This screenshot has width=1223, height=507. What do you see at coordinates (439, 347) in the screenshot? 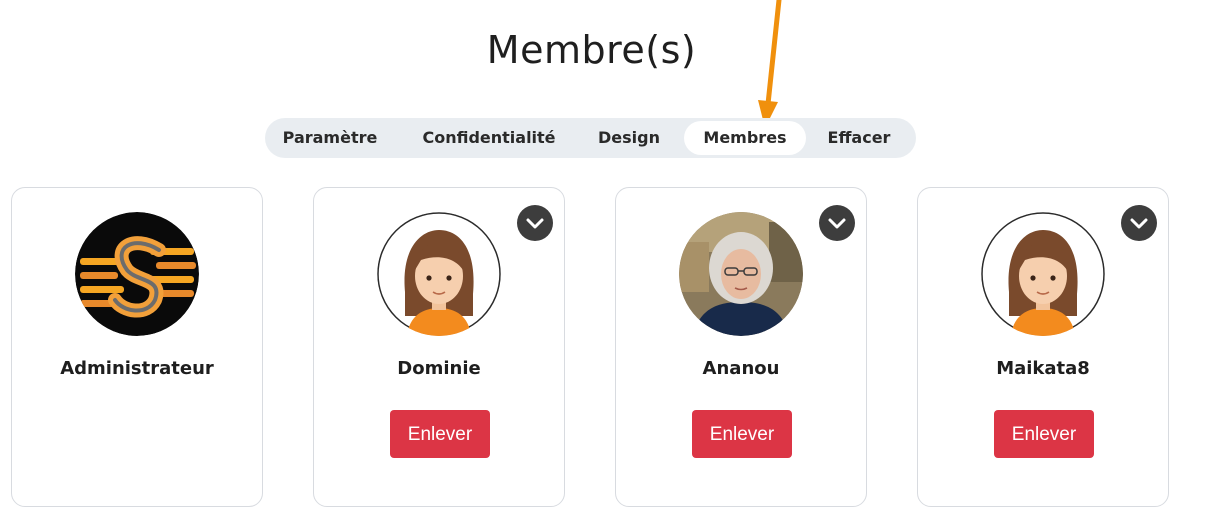
I see `member-card-dominie: Dominie Enlever` at bounding box center [439, 347].